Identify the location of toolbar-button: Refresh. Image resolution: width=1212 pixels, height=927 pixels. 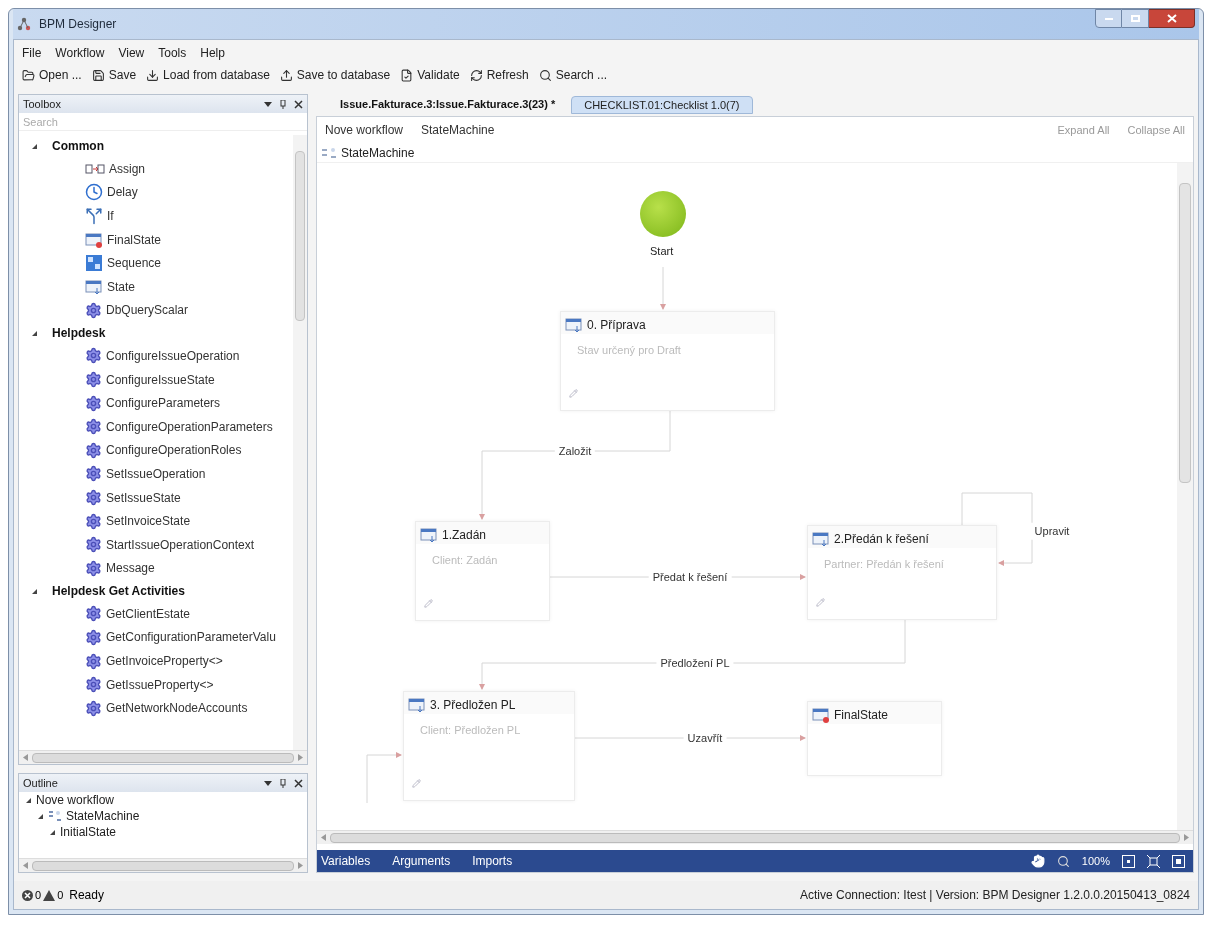
(499, 75).